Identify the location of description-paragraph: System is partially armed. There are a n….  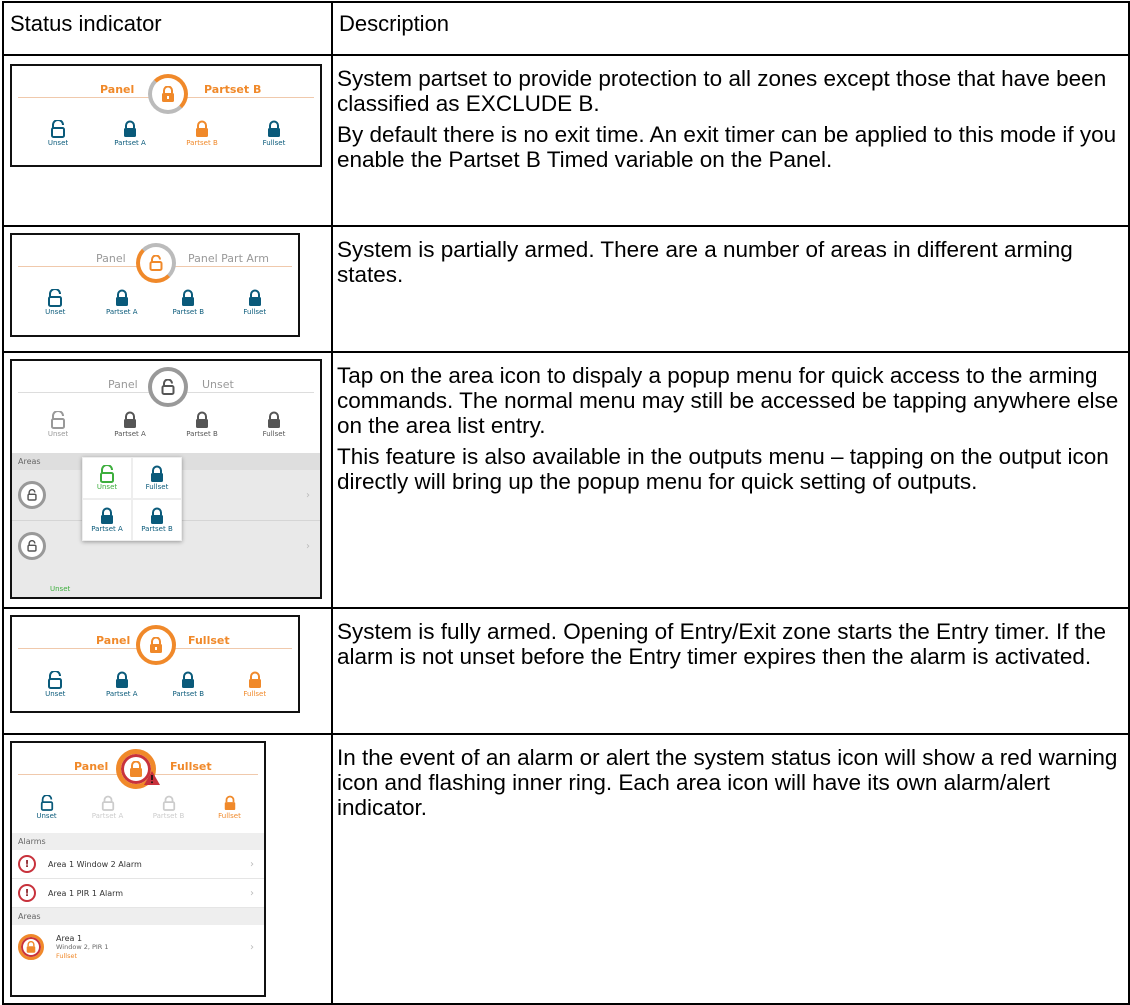
(705, 262).